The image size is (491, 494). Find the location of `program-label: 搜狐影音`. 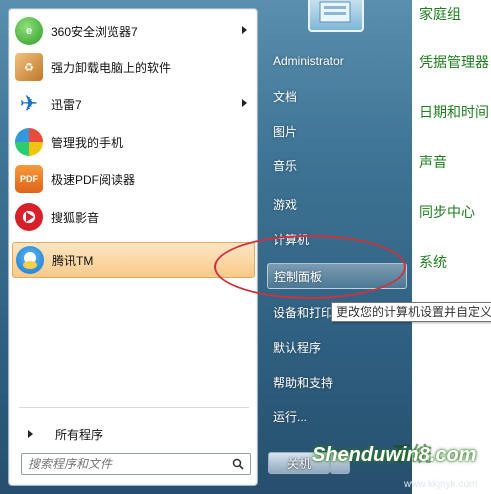

program-label: 搜狐影音 is located at coordinates (75, 217).